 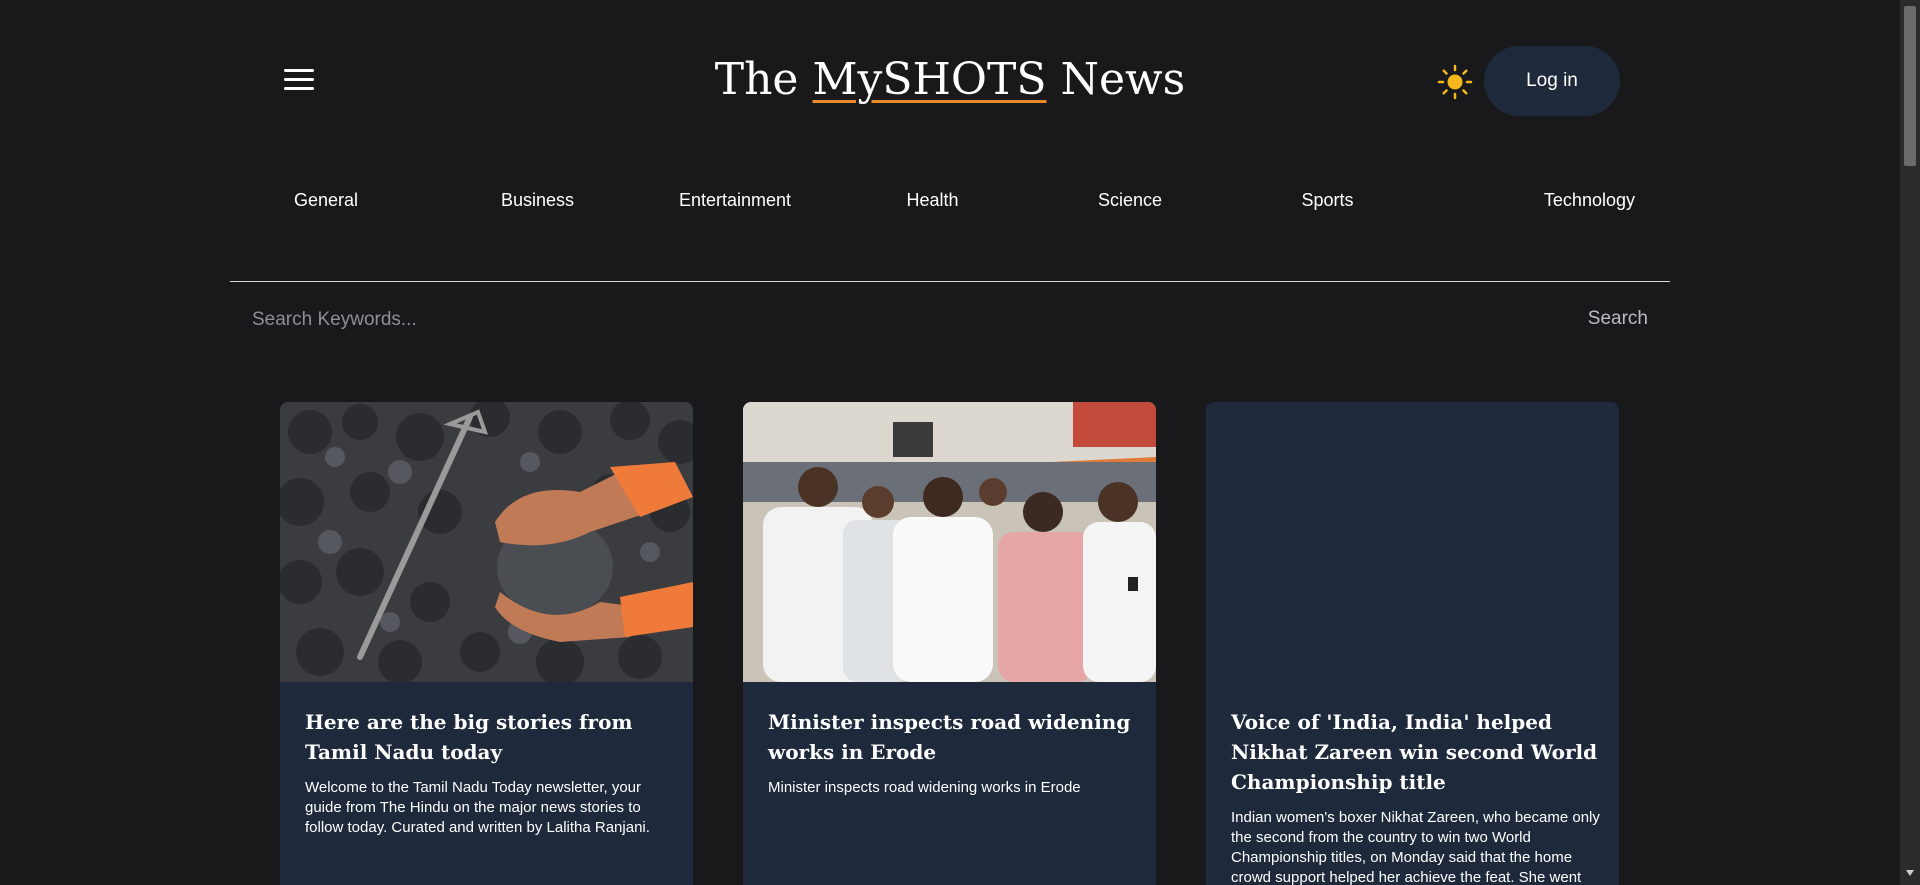 What do you see at coordinates (486, 542) in the screenshot?
I see `news-image-coal` at bounding box center [486, 542].